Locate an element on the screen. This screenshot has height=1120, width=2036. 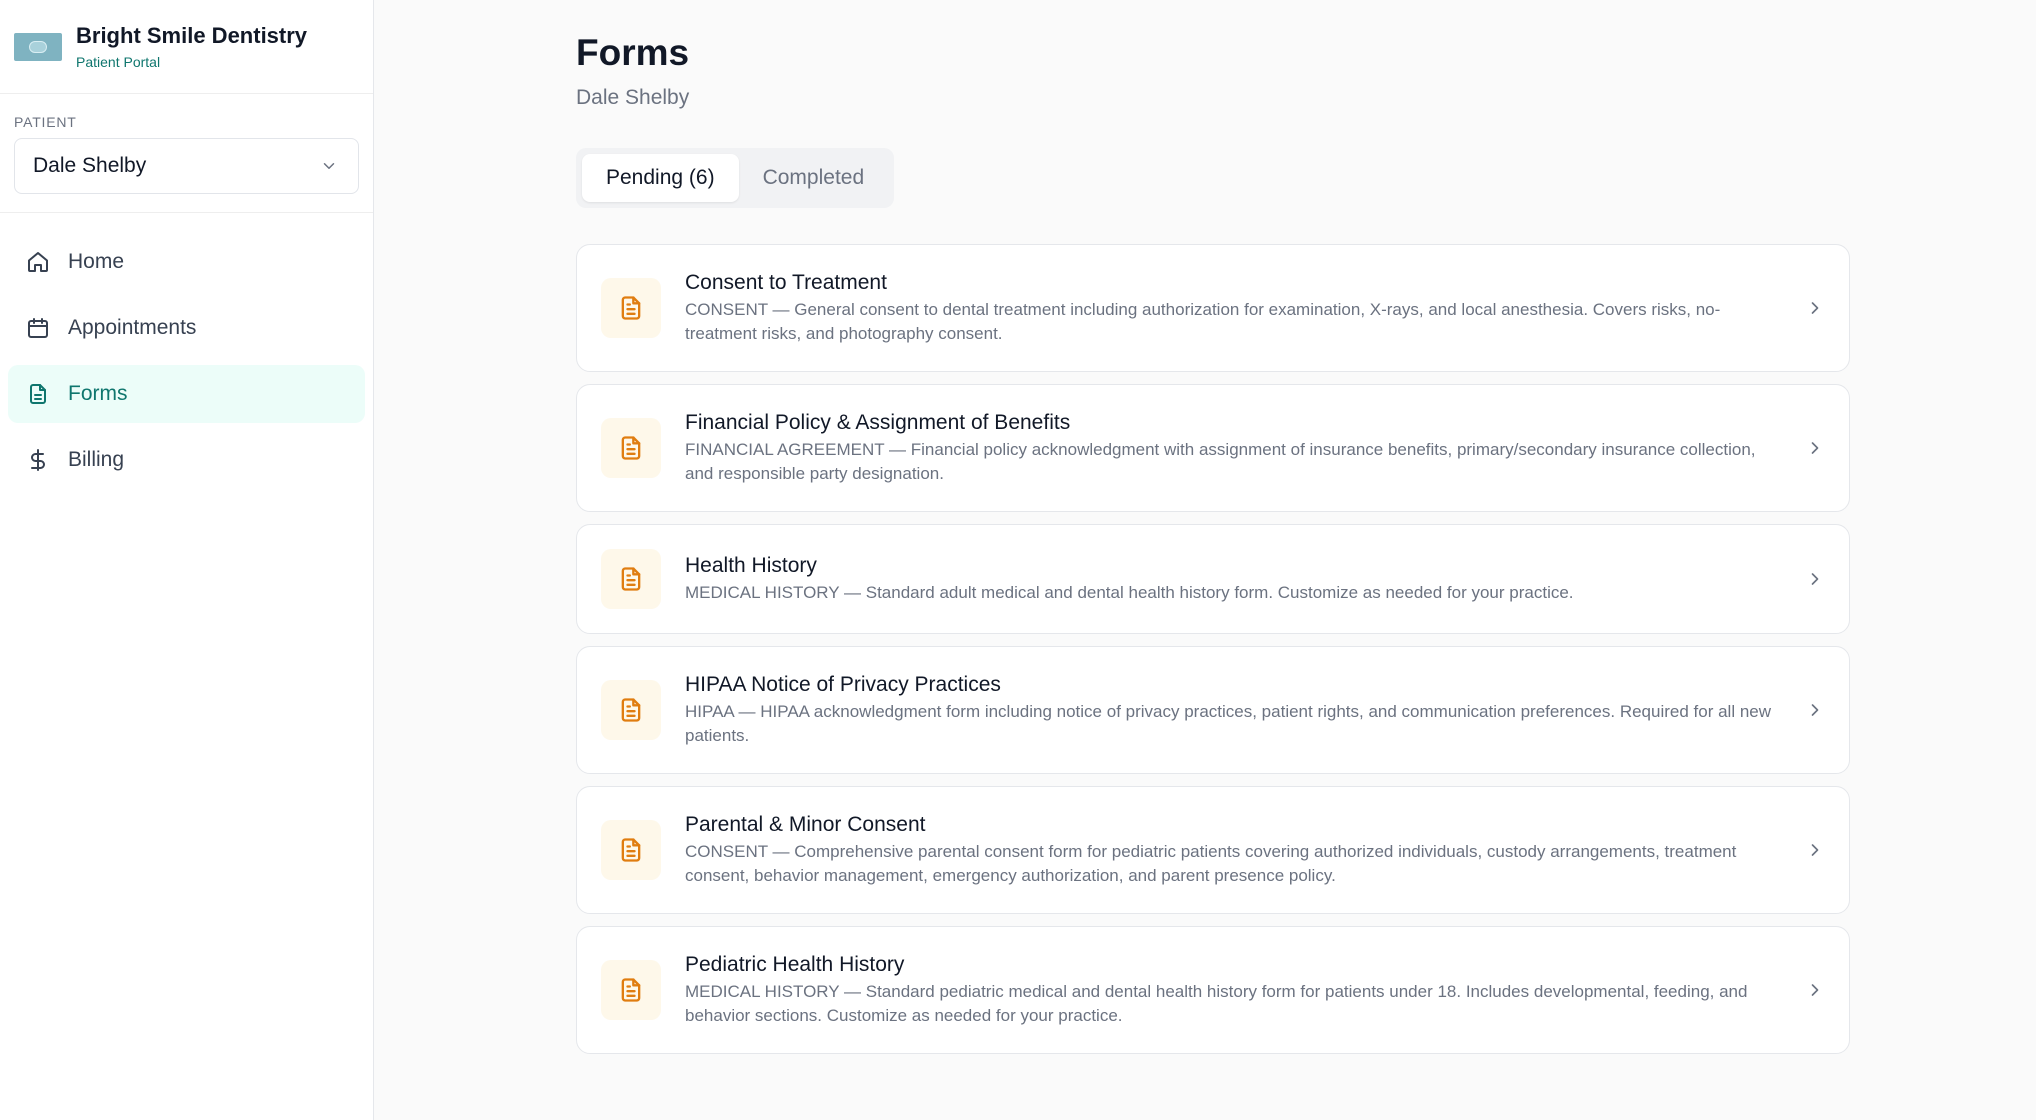
dollar-icon is located at coordinates (38, 460).